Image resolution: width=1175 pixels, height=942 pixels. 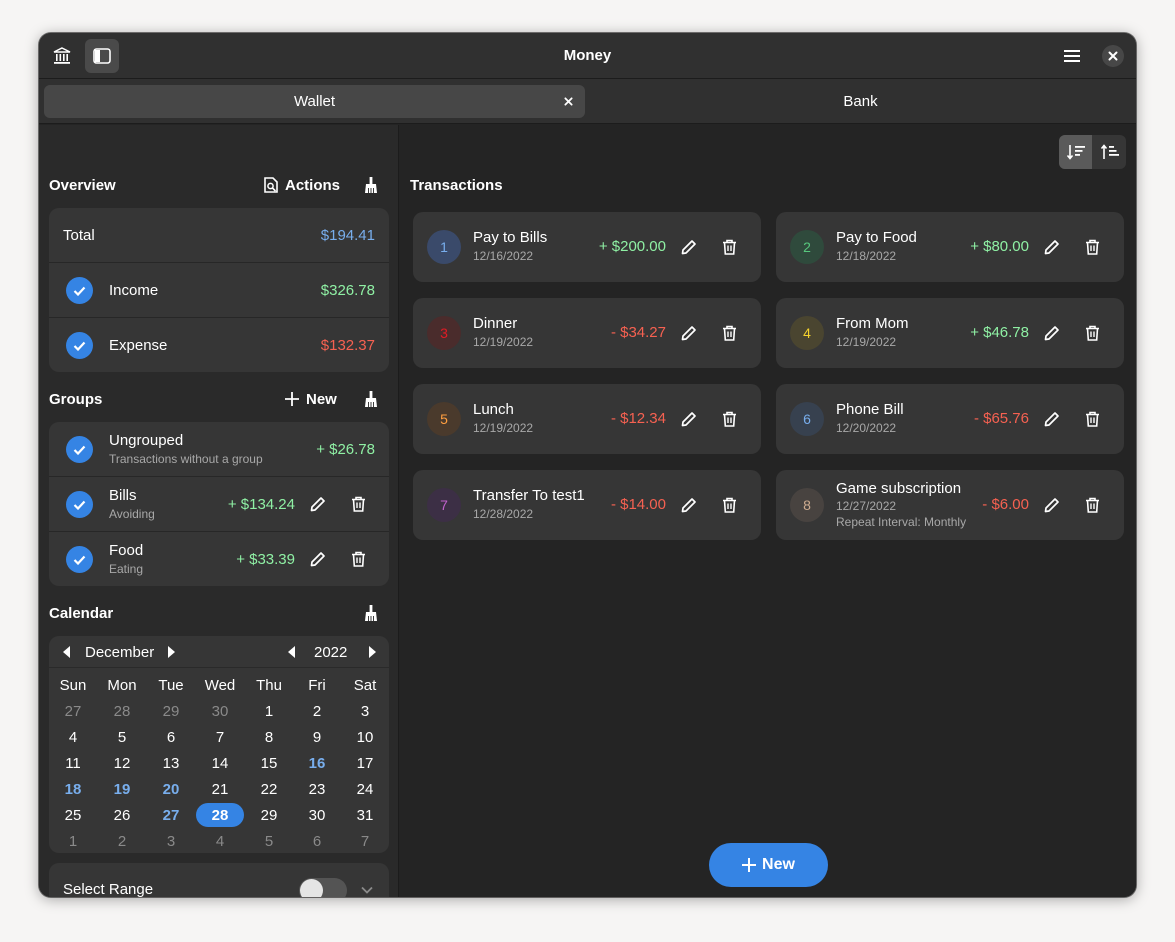 I want to click on calendar-day: 25, so click(x=73, y=815).